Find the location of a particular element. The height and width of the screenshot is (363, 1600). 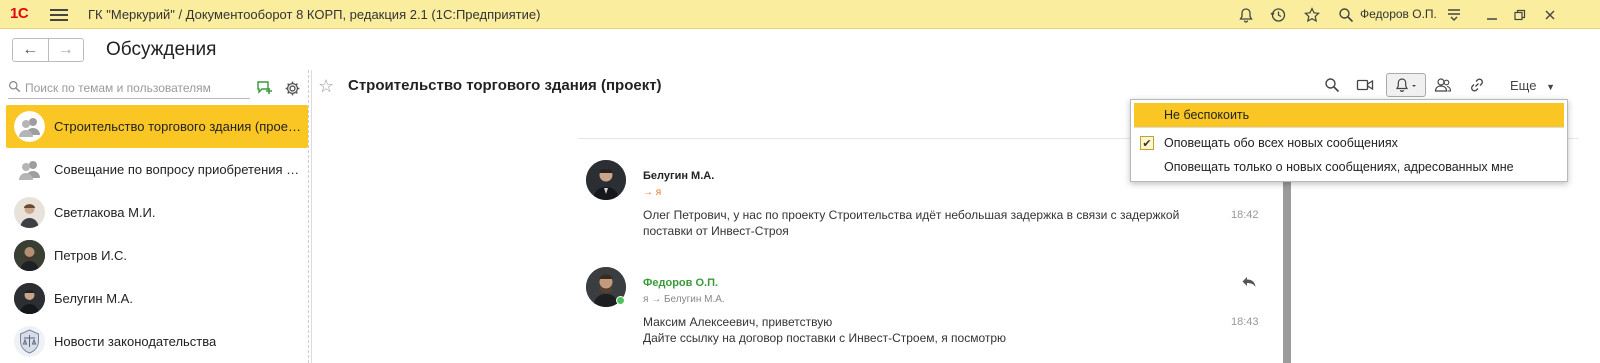

search-box is located at coordinates (129, 88).